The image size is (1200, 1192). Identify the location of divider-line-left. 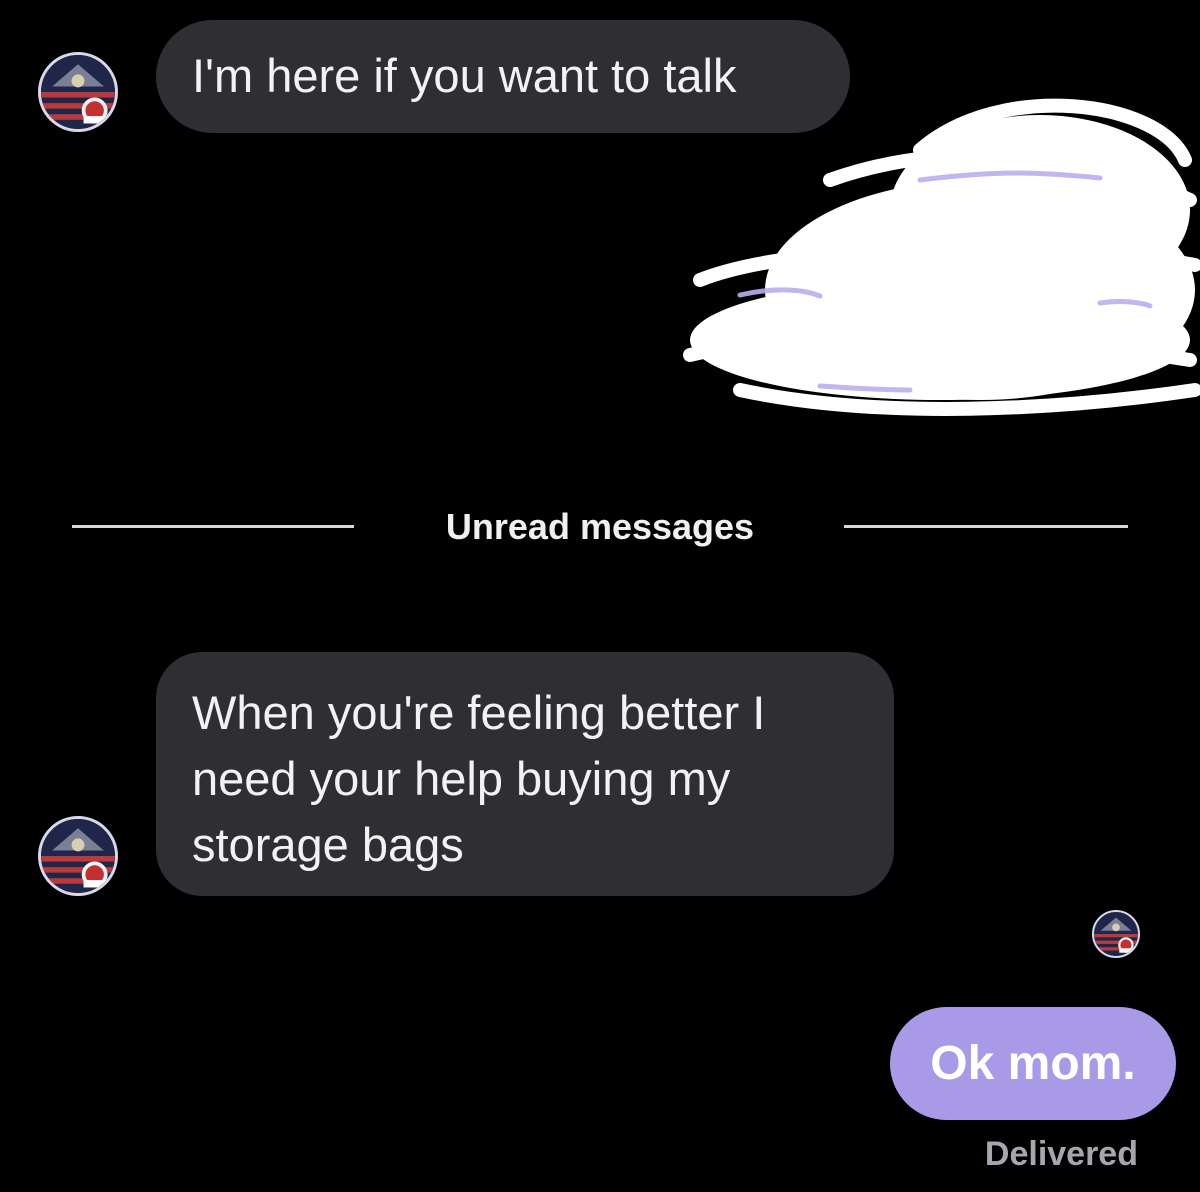
(213, 526).